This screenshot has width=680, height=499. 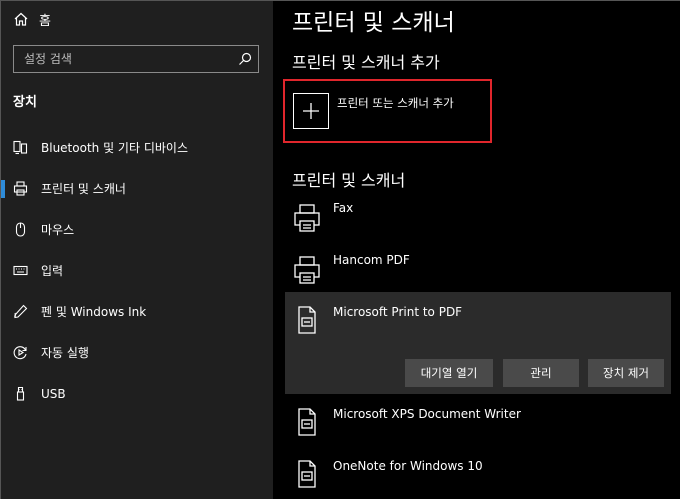 I want to click on sidebar-item-printers: 프린터 및 스캐너, so click(x=137, y=188).